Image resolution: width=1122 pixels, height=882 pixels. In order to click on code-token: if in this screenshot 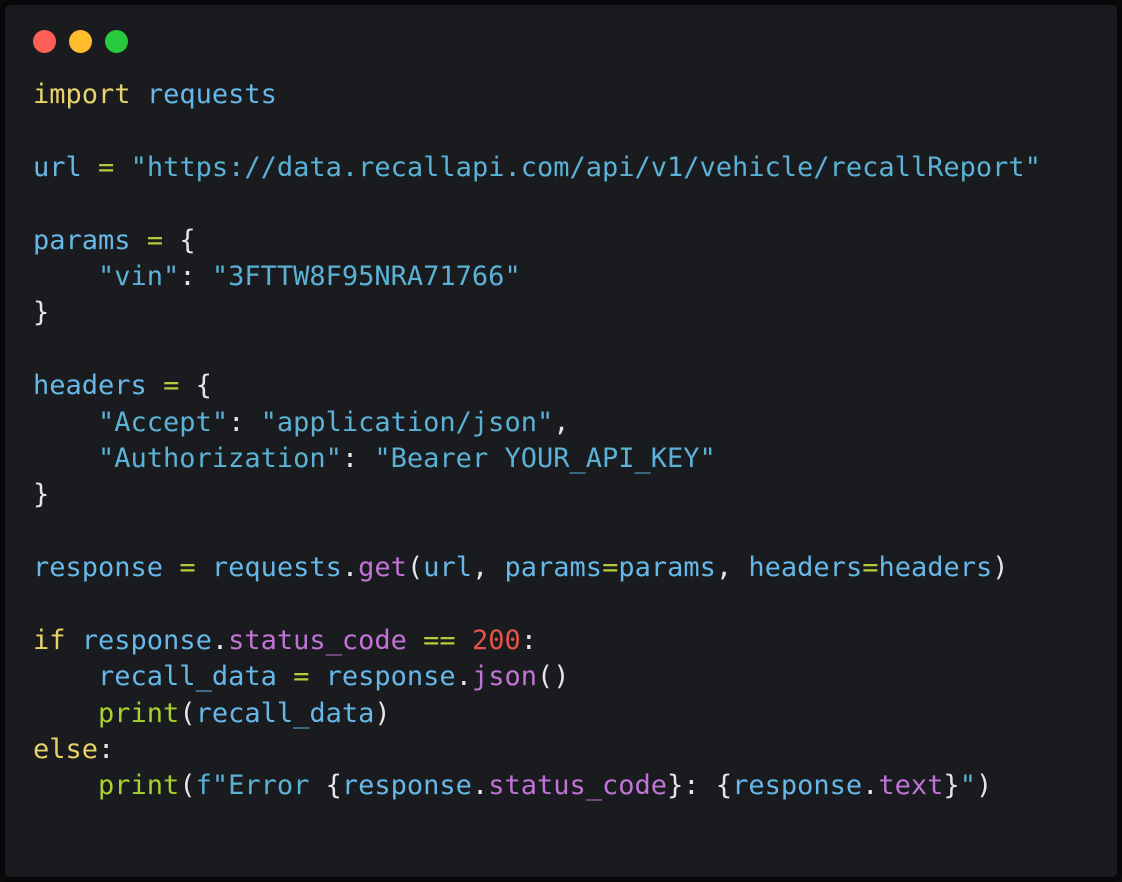, I will do `click(49, 640)`.